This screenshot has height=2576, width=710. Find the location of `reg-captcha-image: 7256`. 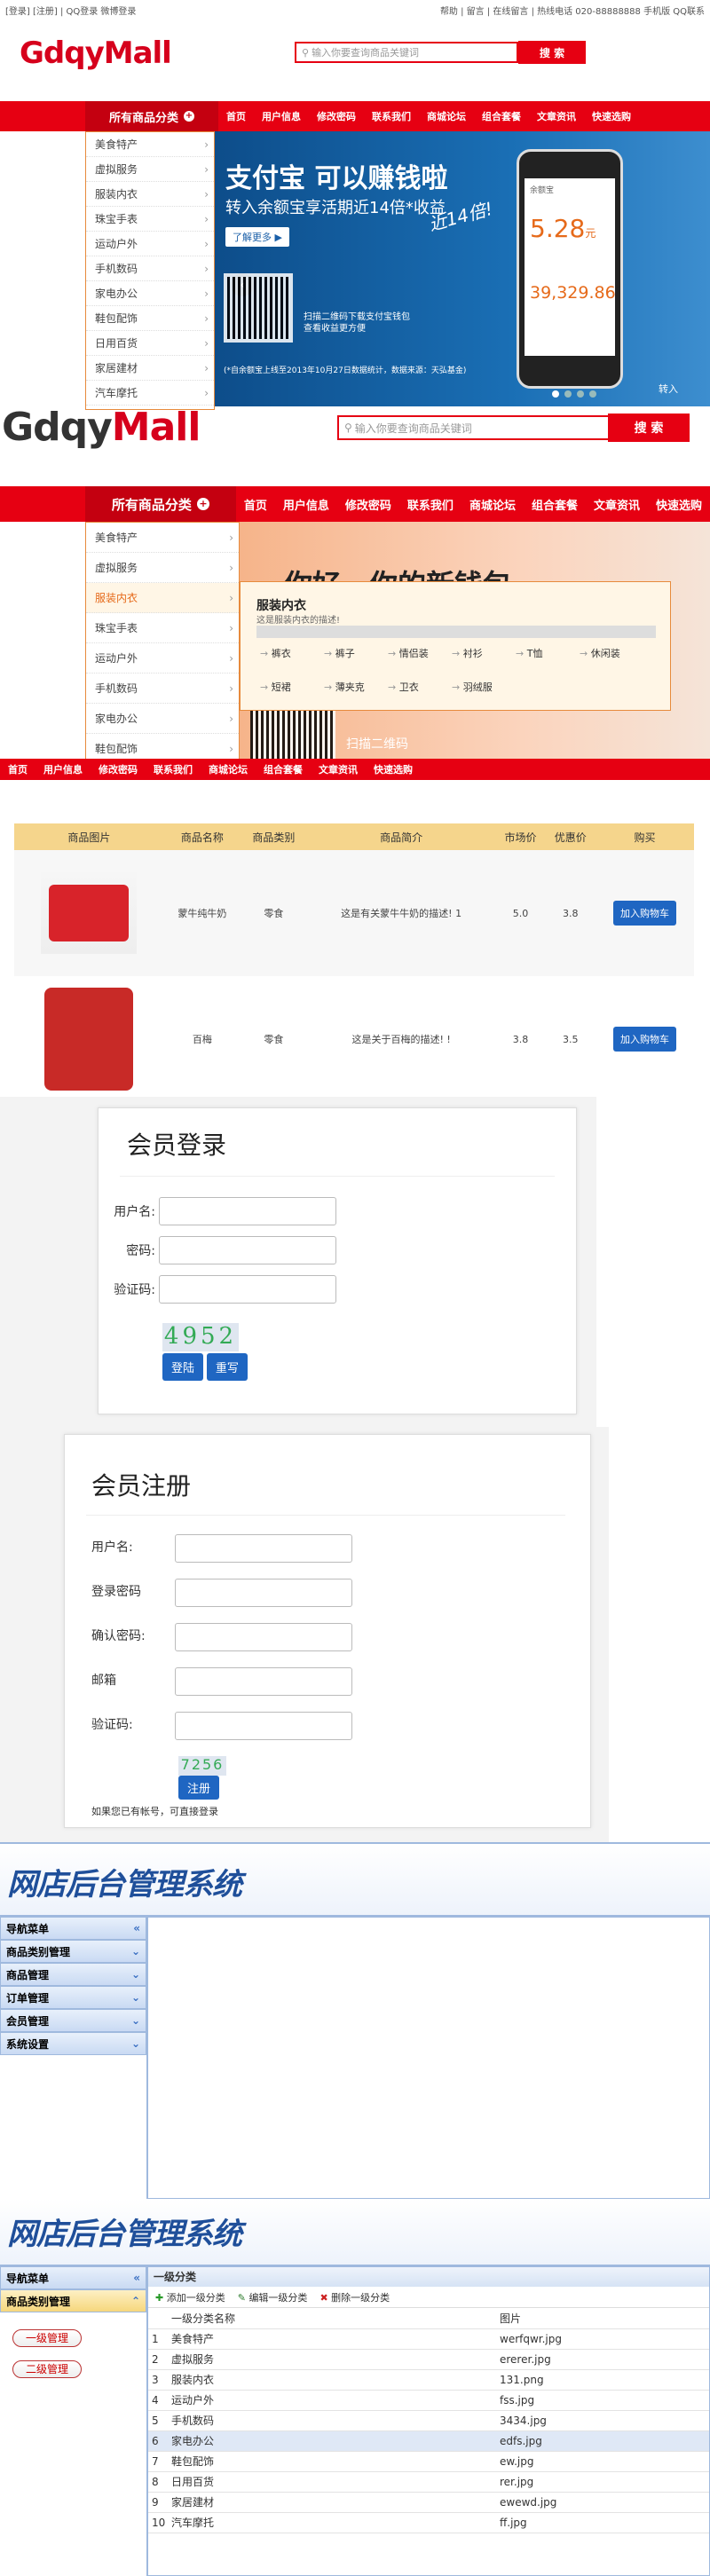

reg-captcha-image: 7256 is located at coordinates (202, 1766).